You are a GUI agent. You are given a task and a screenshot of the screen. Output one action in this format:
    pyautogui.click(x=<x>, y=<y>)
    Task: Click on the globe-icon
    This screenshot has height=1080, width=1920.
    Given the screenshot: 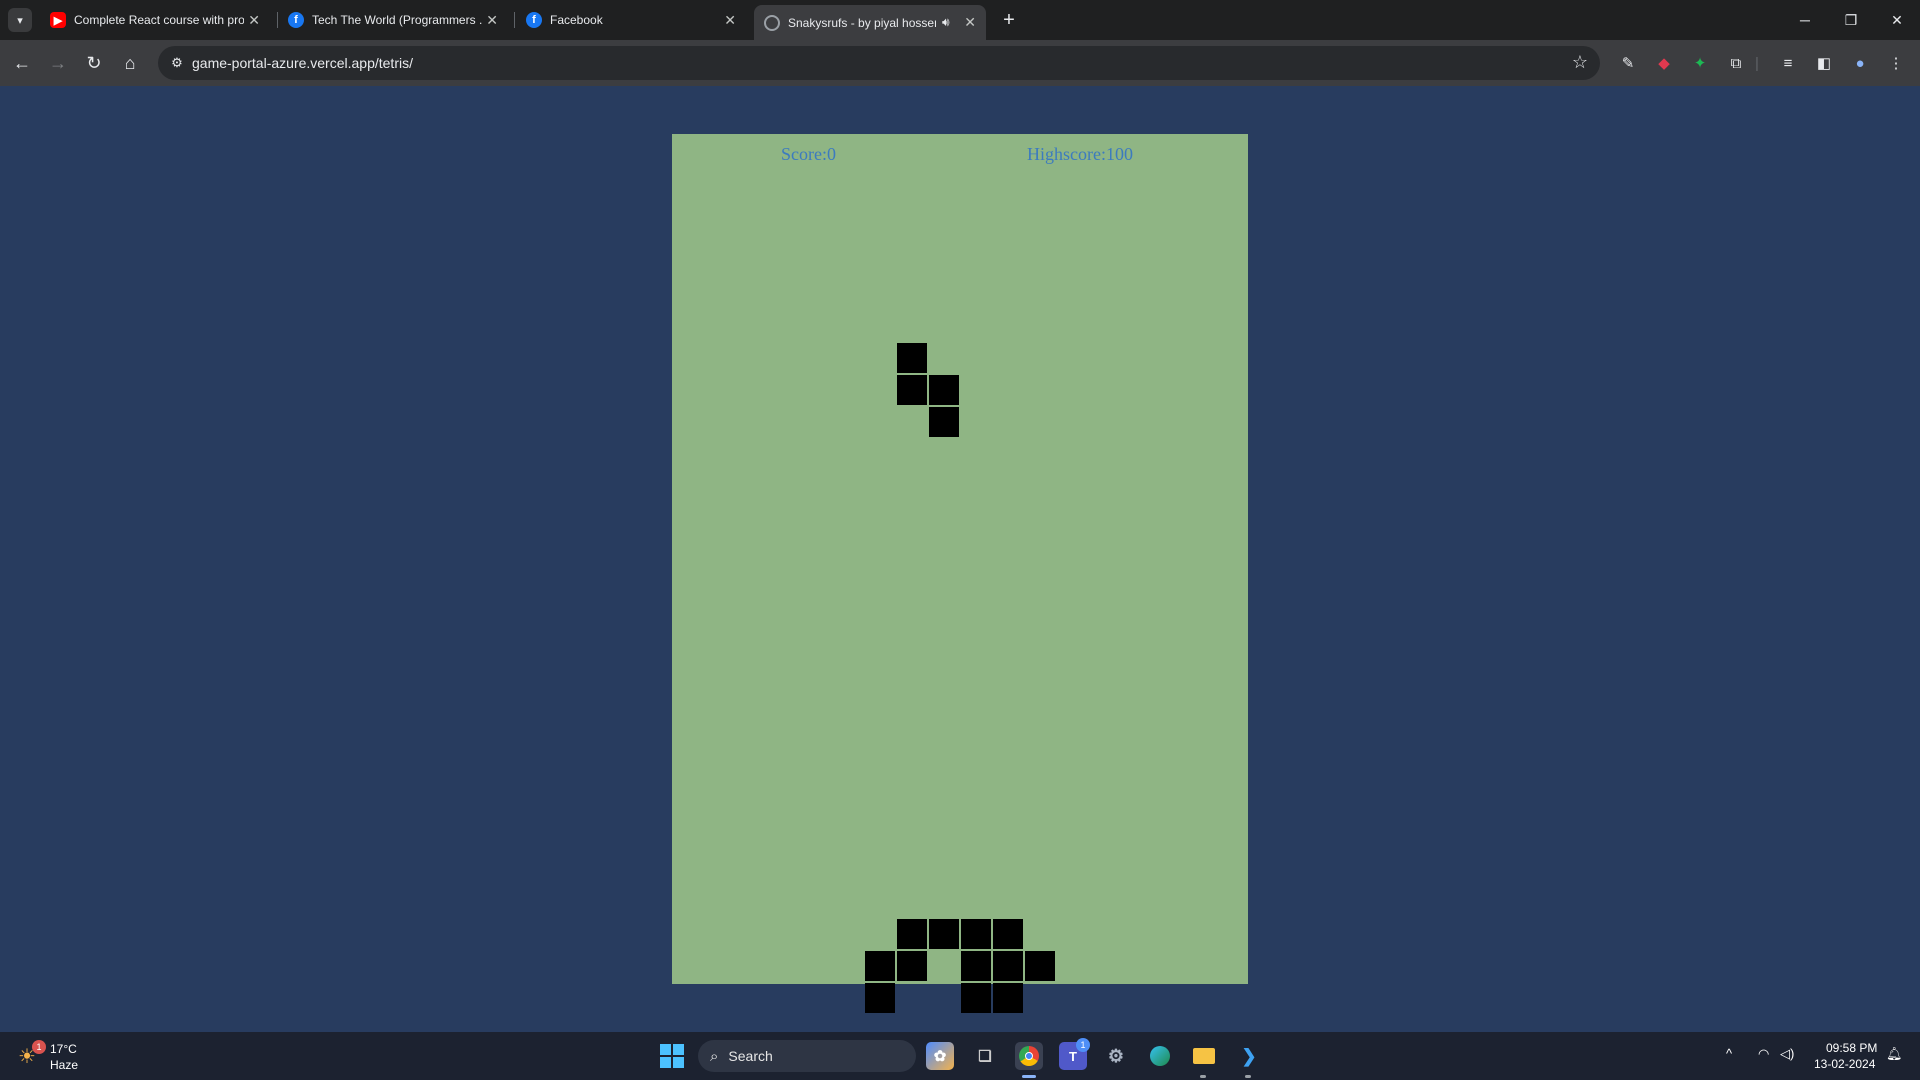 What is the action you would take?
    pyautogui.click(x=772, y=22)
    